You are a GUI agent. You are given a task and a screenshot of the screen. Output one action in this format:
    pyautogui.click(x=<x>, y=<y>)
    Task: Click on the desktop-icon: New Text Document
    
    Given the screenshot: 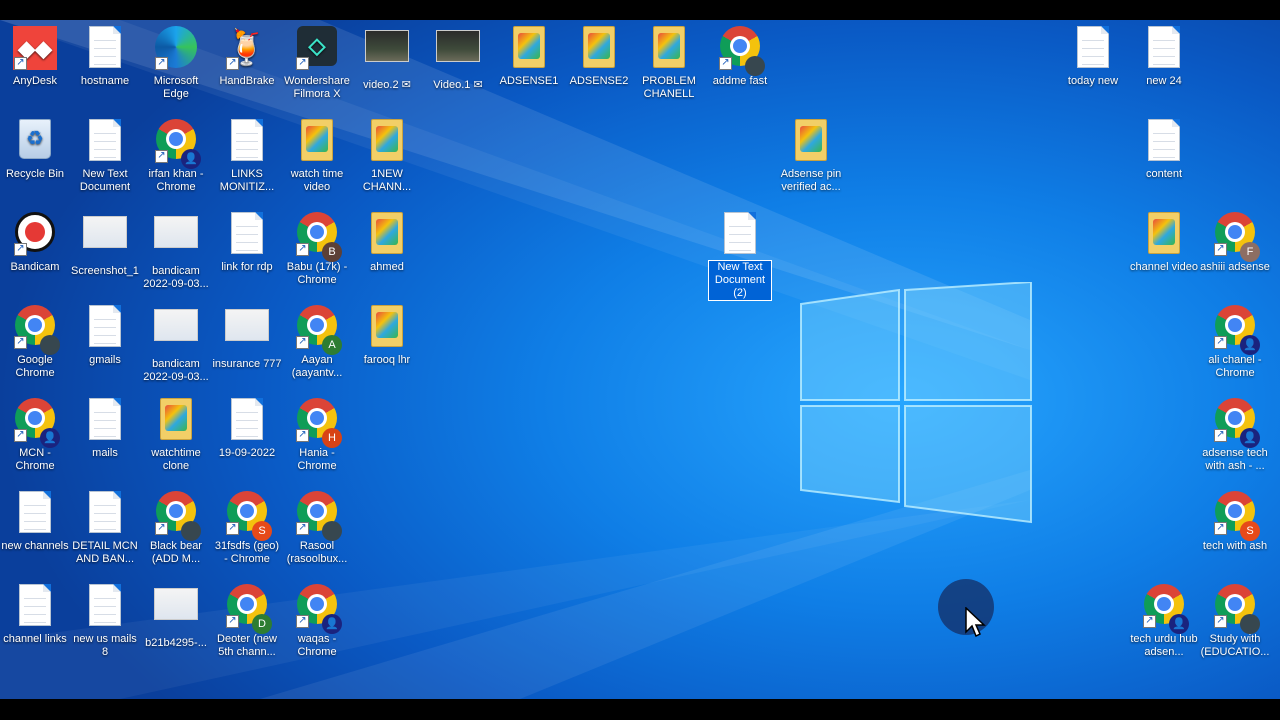 What is the action you would take?
    pyautogui.click(x=105, y=153)
    